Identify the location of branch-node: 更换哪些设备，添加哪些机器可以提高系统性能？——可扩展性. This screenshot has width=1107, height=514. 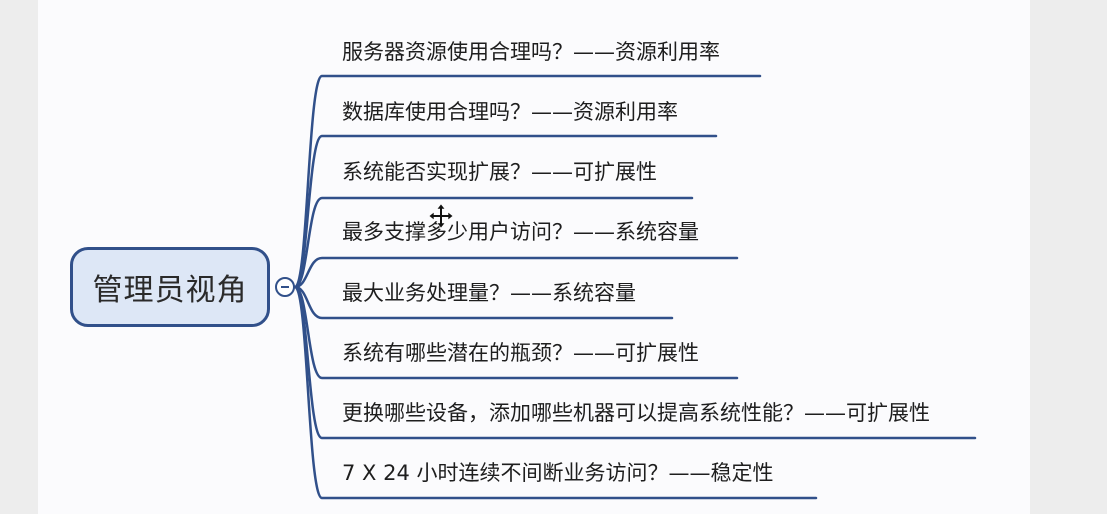
(636, 413).